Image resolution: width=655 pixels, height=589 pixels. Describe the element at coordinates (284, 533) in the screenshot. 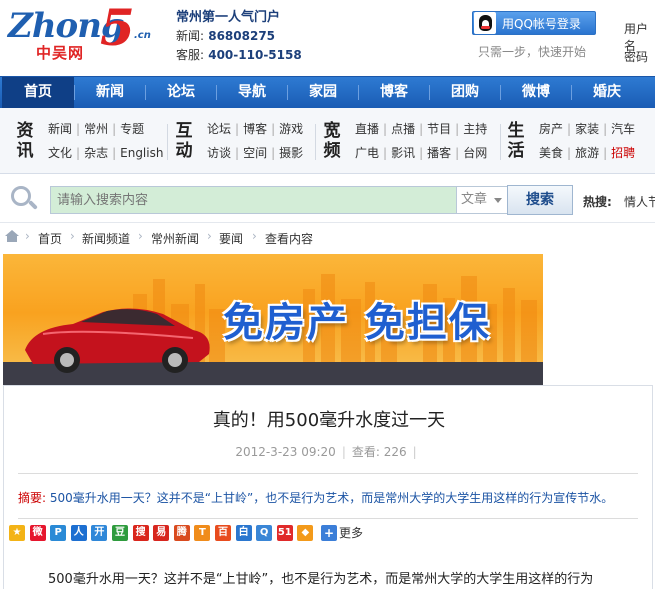

I see `51-icon: 51` at that location.